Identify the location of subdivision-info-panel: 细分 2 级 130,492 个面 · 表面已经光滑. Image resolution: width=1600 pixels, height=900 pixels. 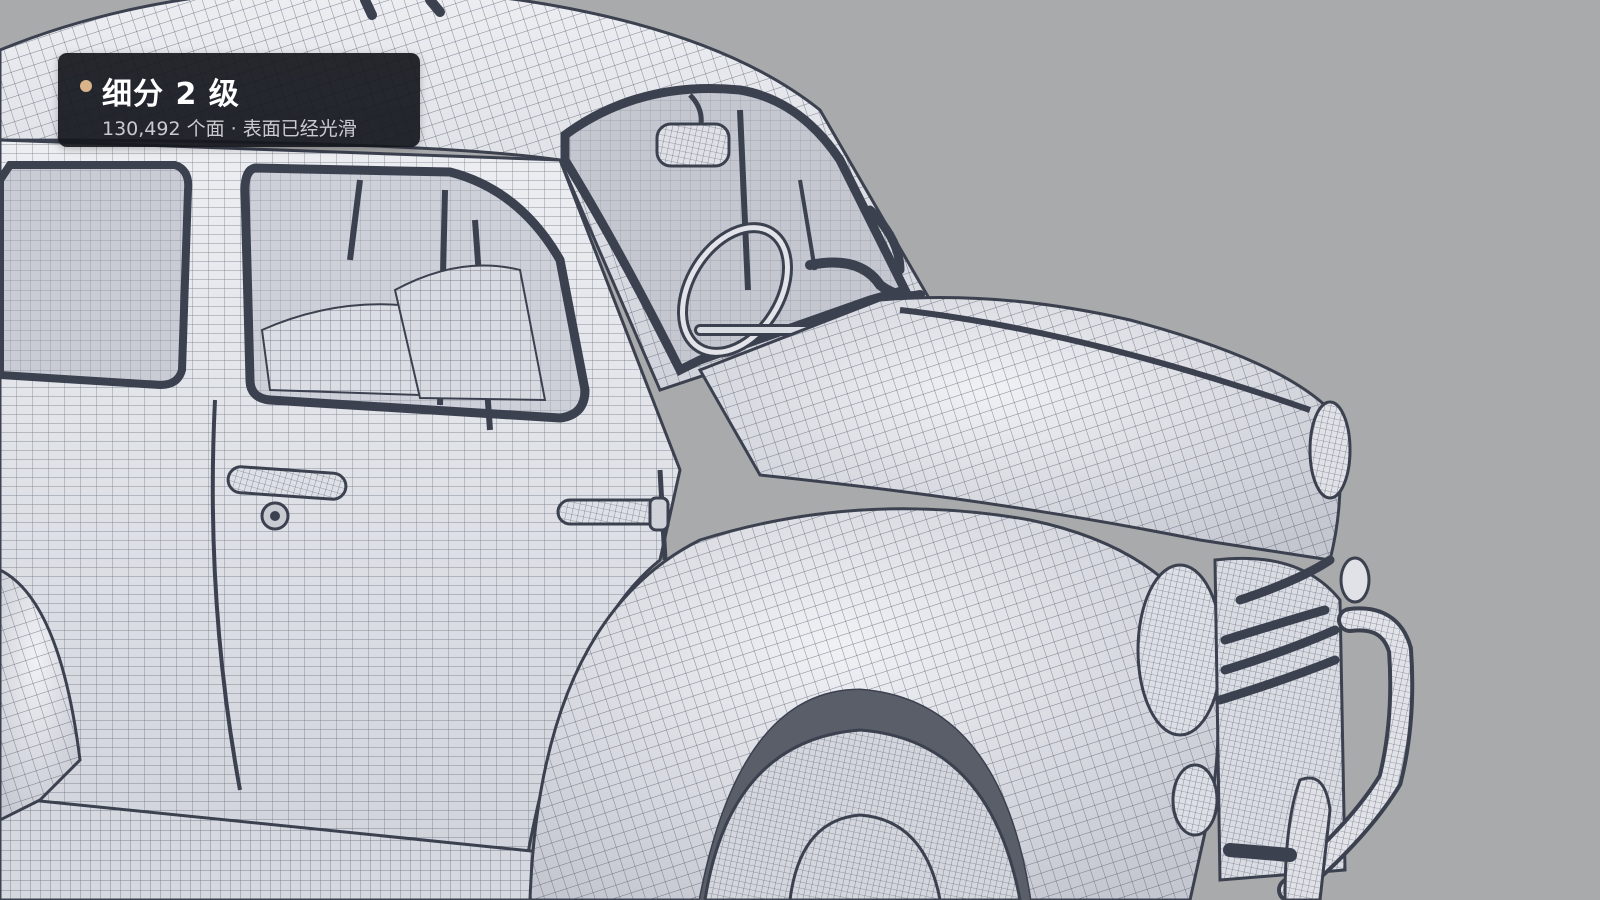
(239, 100).